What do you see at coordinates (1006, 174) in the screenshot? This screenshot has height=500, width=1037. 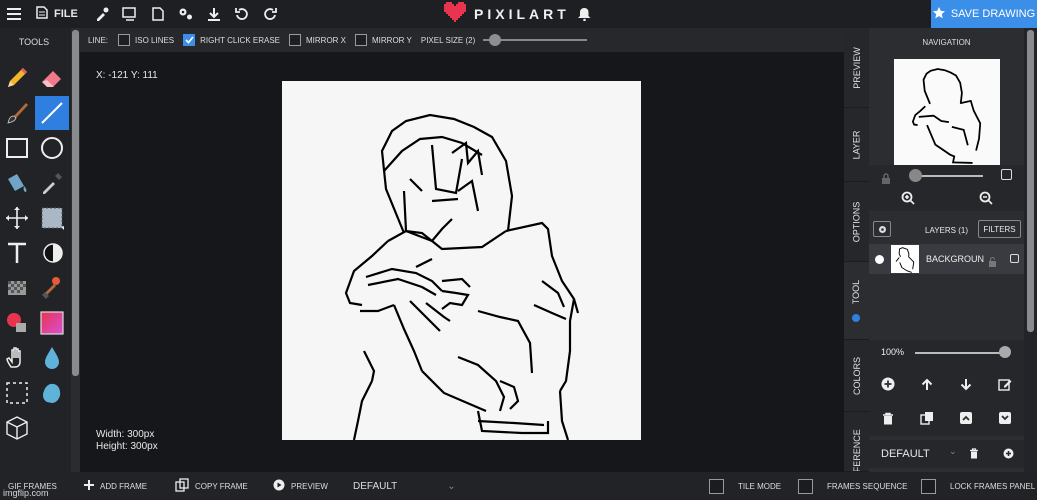 I see `fit-screen-icon` at bounding box center [1006, 174].